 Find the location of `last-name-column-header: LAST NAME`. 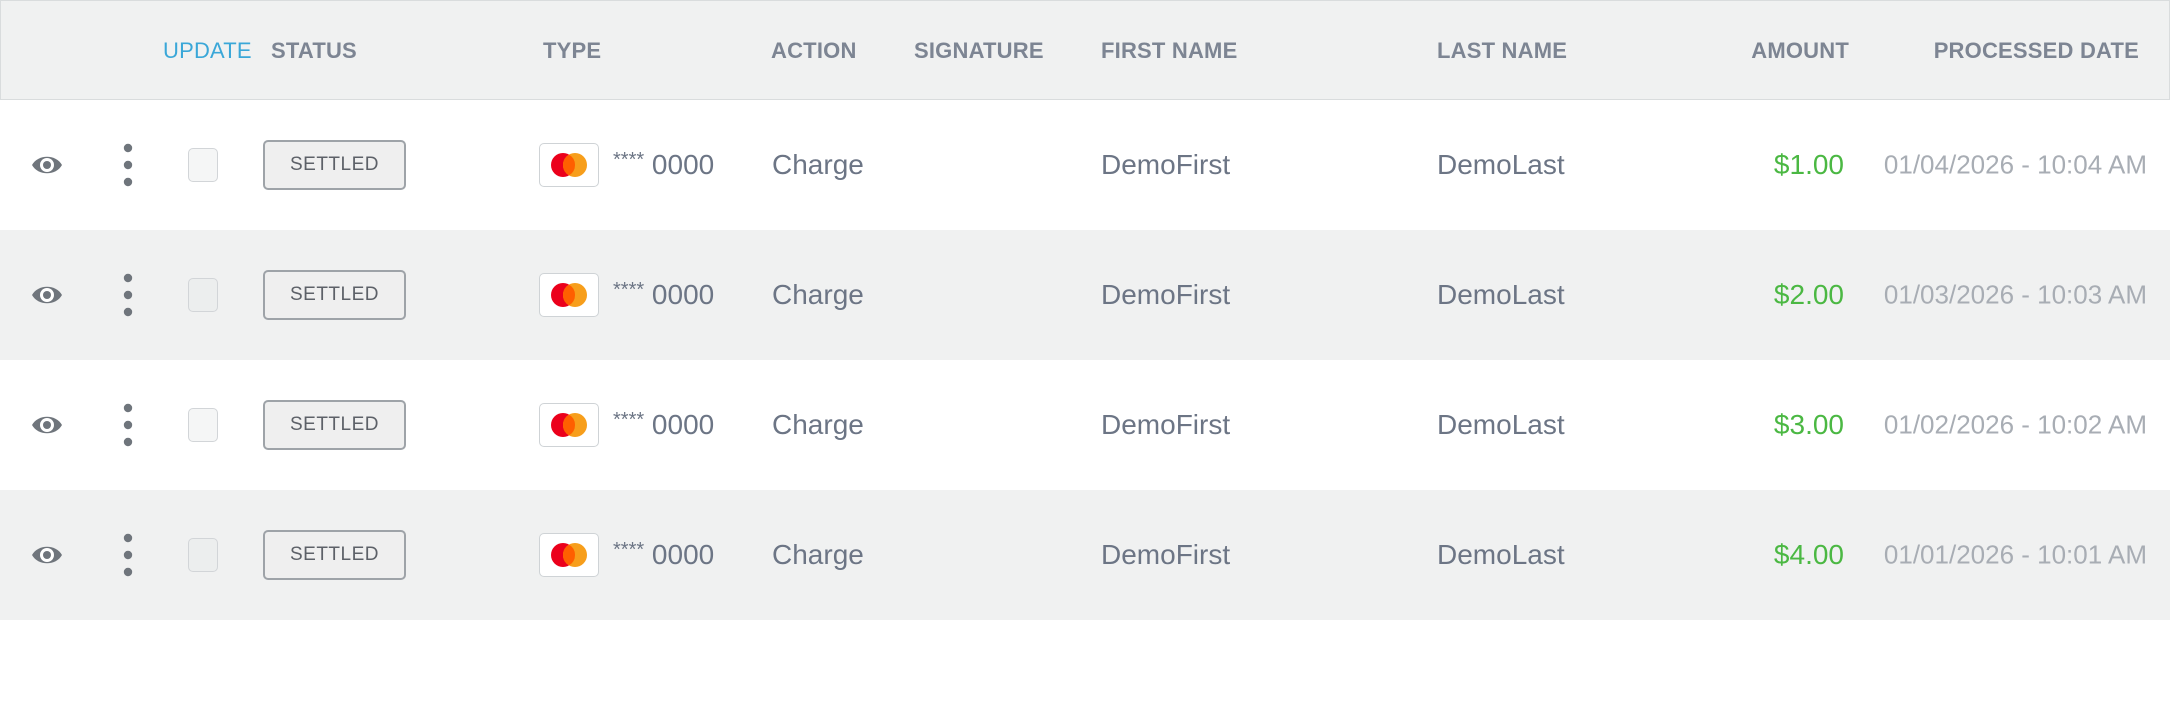

last-name-column-header: LAST NAME is located at coordinates (1502, 51).